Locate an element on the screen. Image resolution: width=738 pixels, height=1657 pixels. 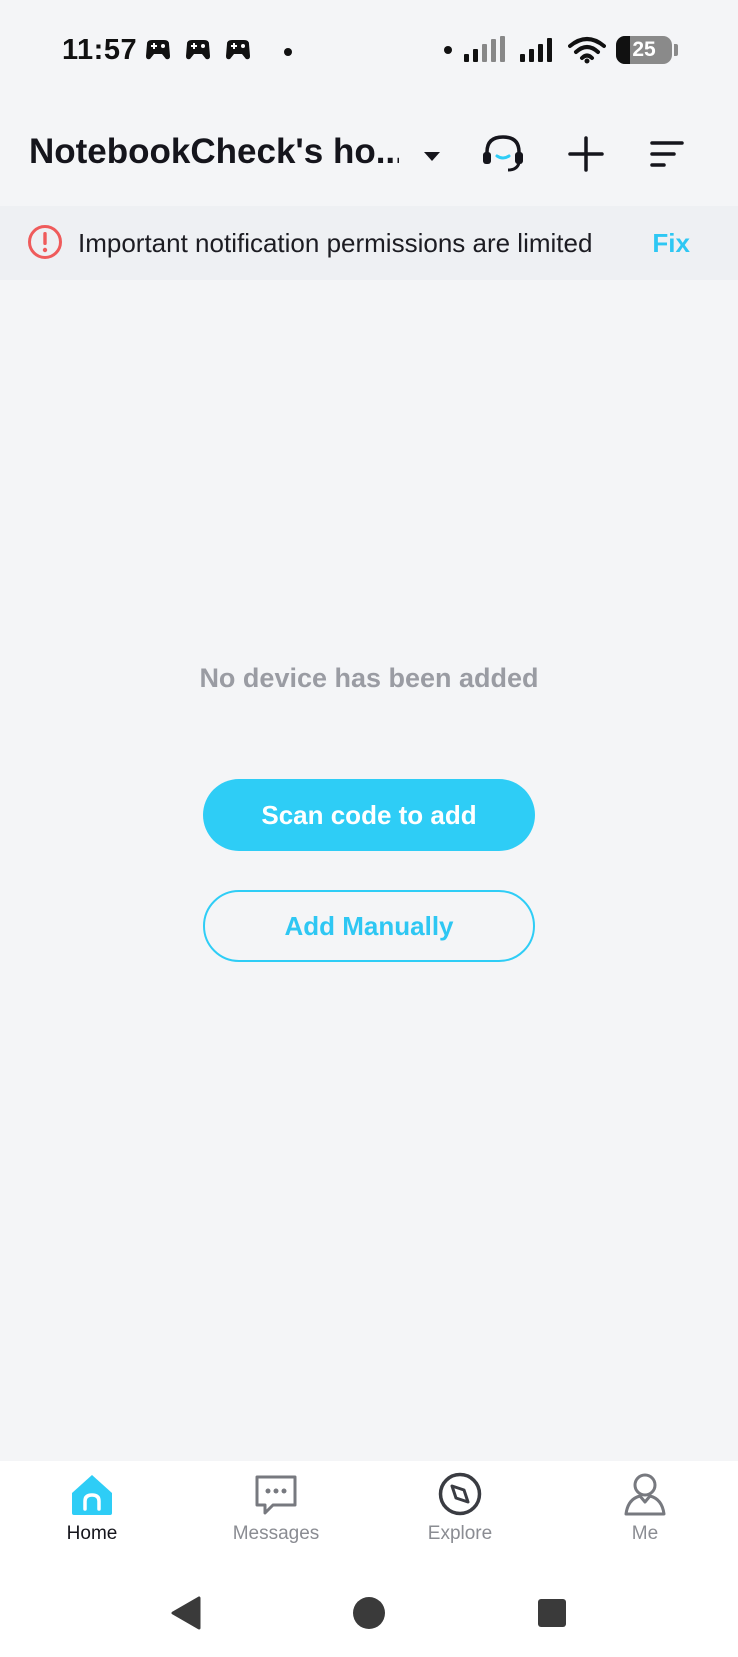
headset-icon is located at coordinates (503, 153).